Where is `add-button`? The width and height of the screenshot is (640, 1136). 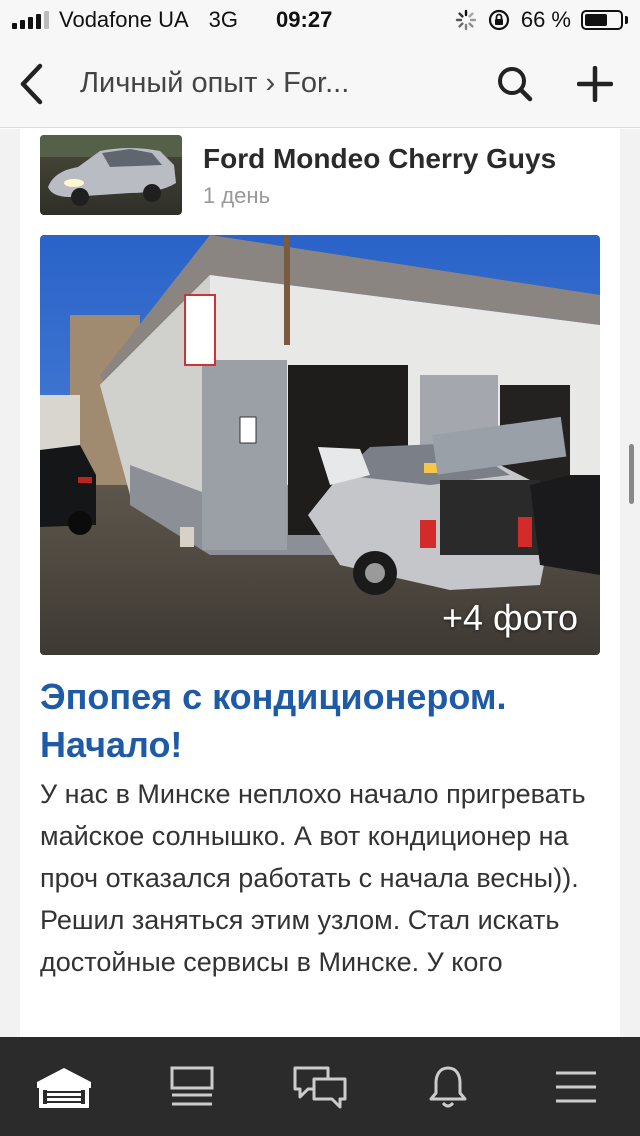
add-button is located at coordinates (595, 84).